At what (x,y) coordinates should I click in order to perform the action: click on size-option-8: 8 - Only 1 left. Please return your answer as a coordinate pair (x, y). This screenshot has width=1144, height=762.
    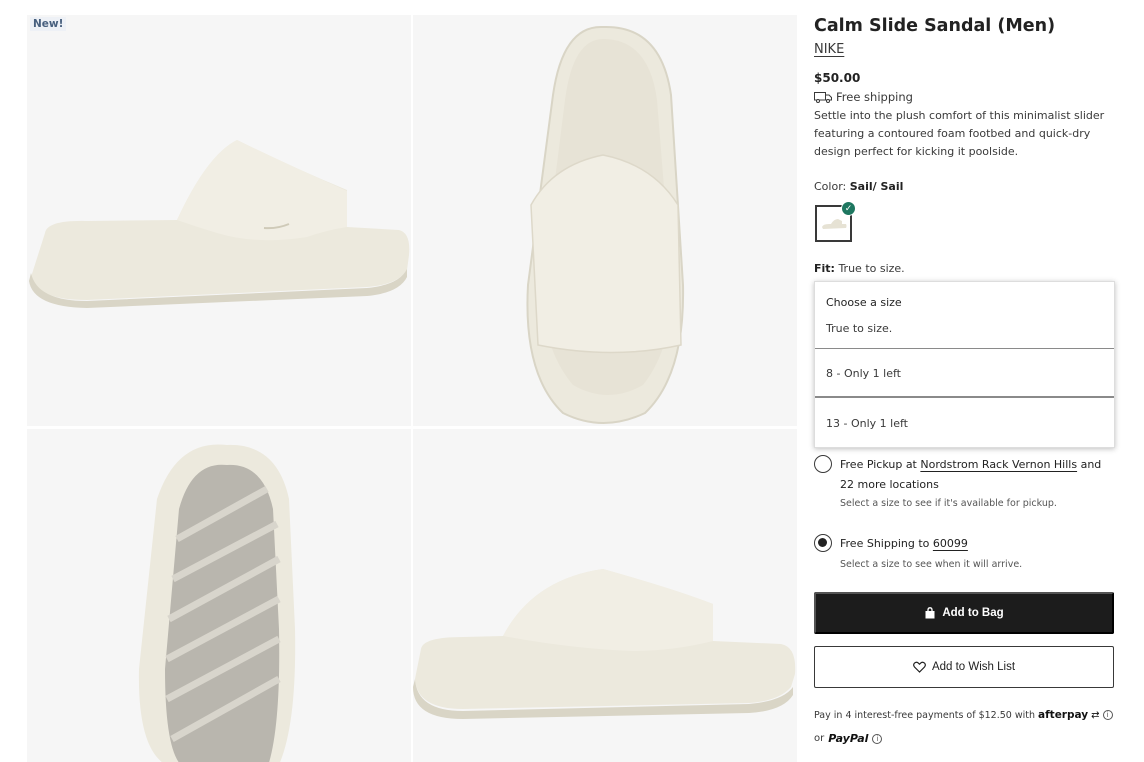
    Looking at the image, I should click on (964, 374).